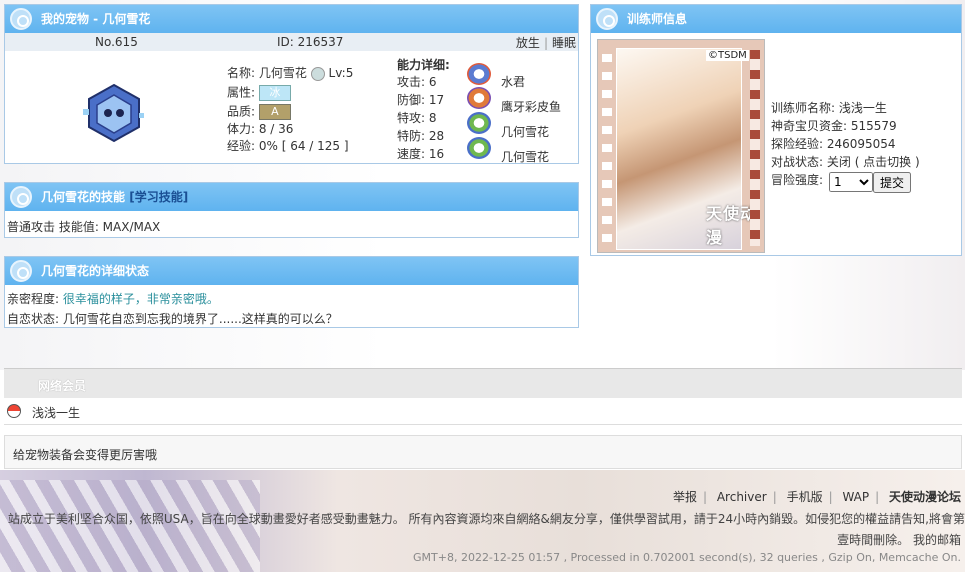 This screenshot has width=965, height=572. What do you see at coordinates (84, 227) in the screenshot?
I see `skills-text: 普通攻击 技能值: MAX/MAX` at bounding box center [84, 227].